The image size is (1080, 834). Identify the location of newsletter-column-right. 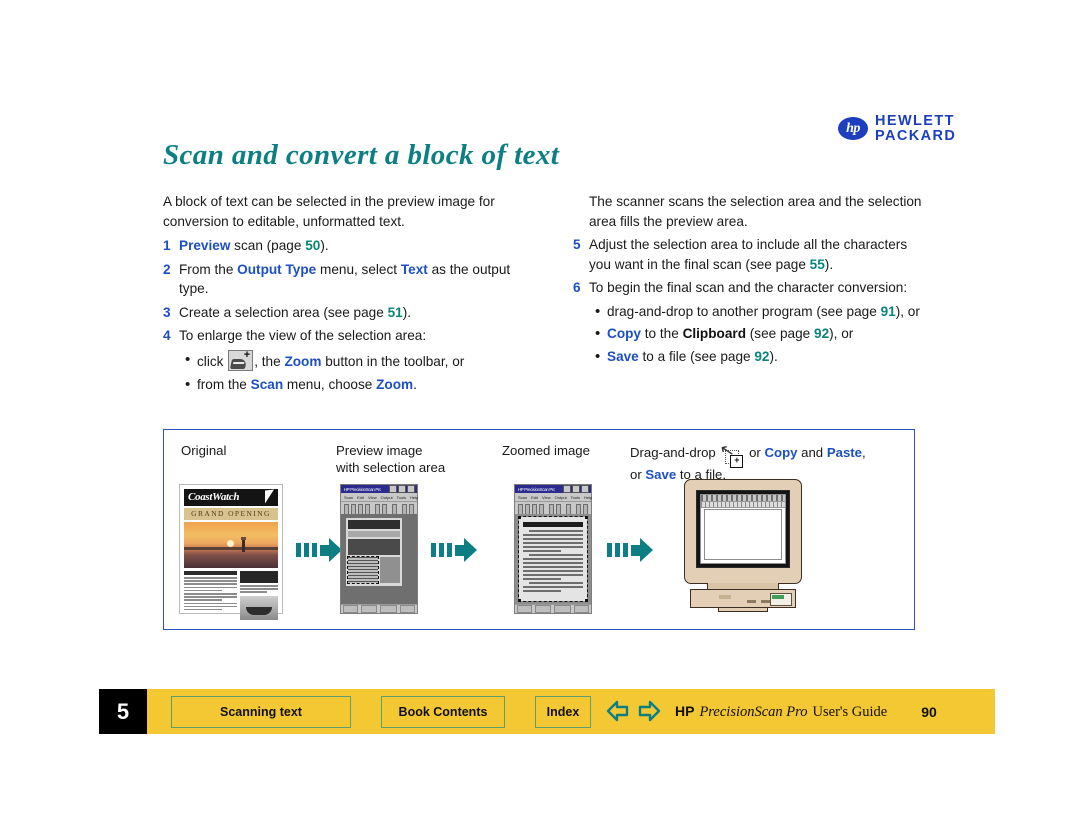
(259, 595).